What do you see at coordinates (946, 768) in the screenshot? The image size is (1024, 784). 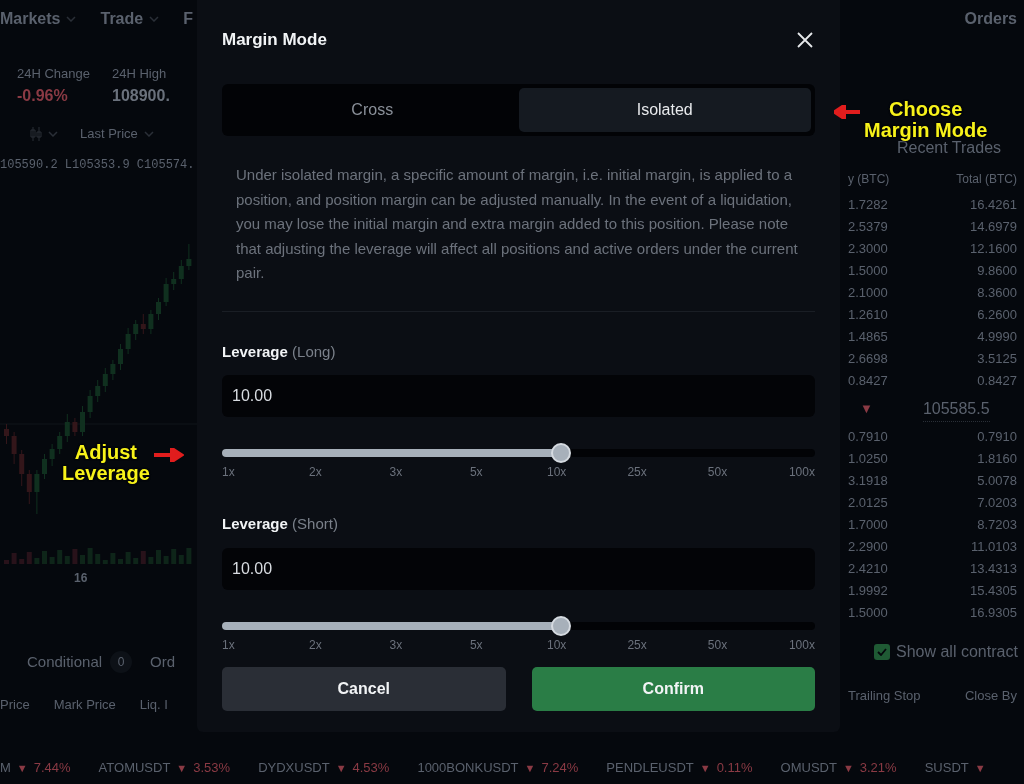 I see `ticker-symbol: SUSDT` at bounding box center [946, 768].